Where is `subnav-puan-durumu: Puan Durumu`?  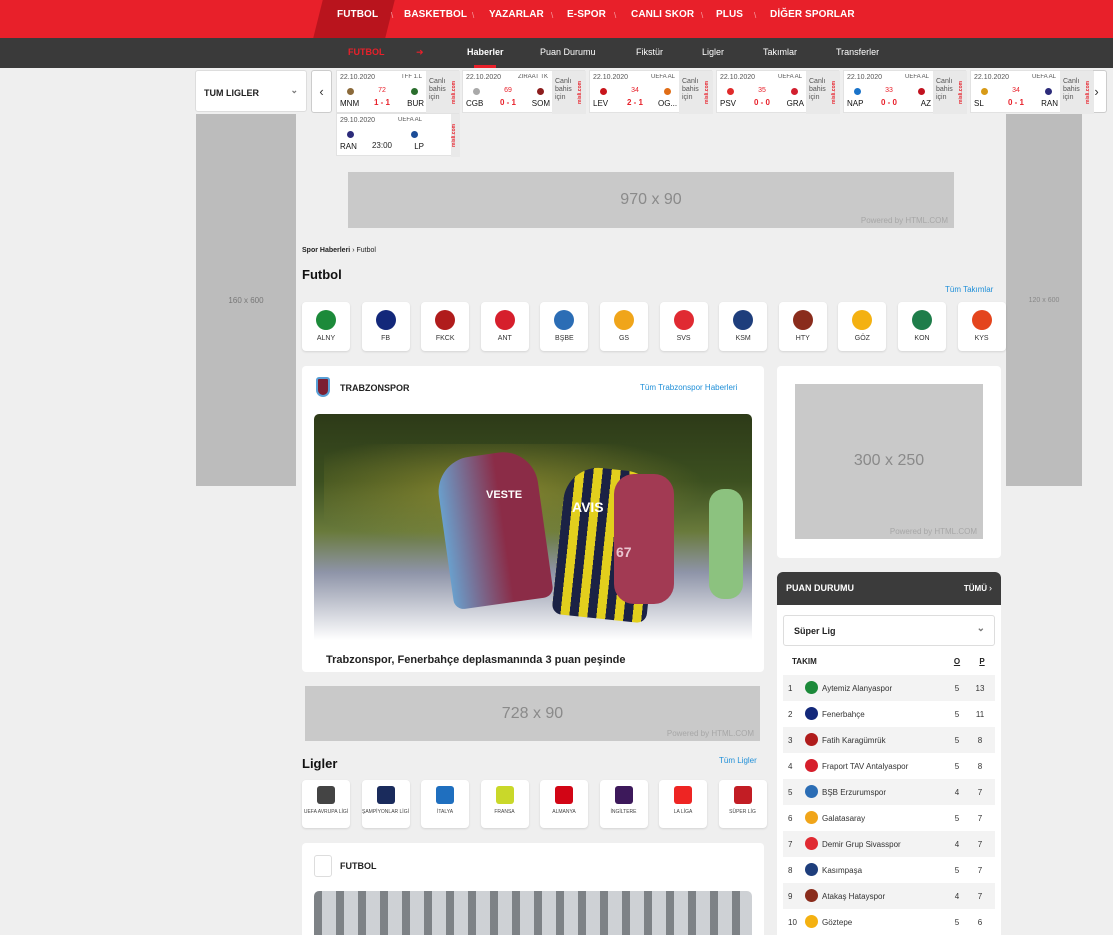
subnav-puan-durumu: Puan Durumu is located at coordinates (568, 52).